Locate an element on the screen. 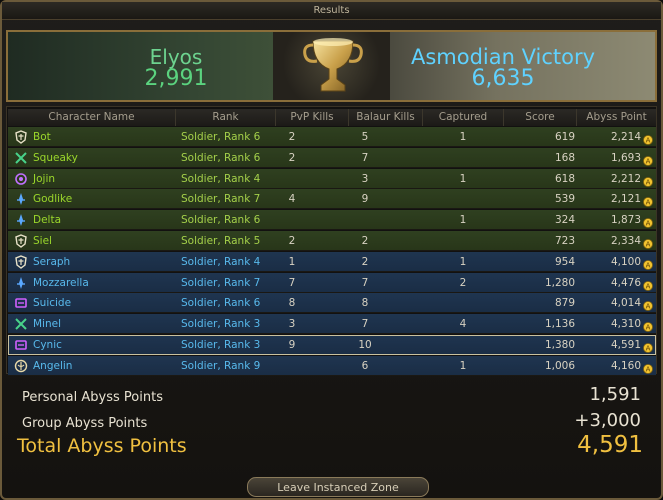 This screenshot has width=663, height=500. total-abyss-label: Total Abyss Points is located at coordinates (102, 446).